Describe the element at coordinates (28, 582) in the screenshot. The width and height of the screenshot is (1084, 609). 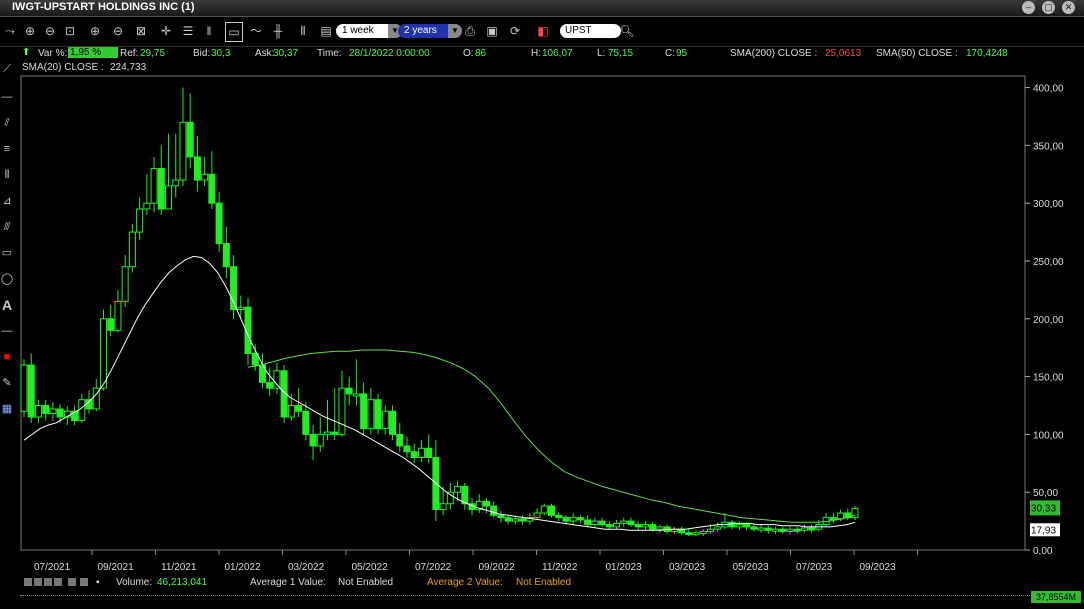
I see `collapse-icon` at that location.